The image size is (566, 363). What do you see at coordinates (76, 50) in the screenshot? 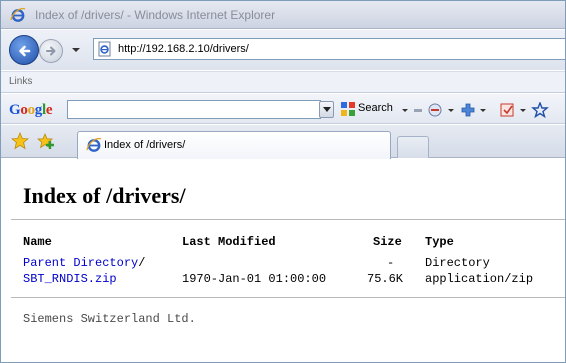
I see `recent-pages-dropdown-icon` at bounding box center [76, 50].